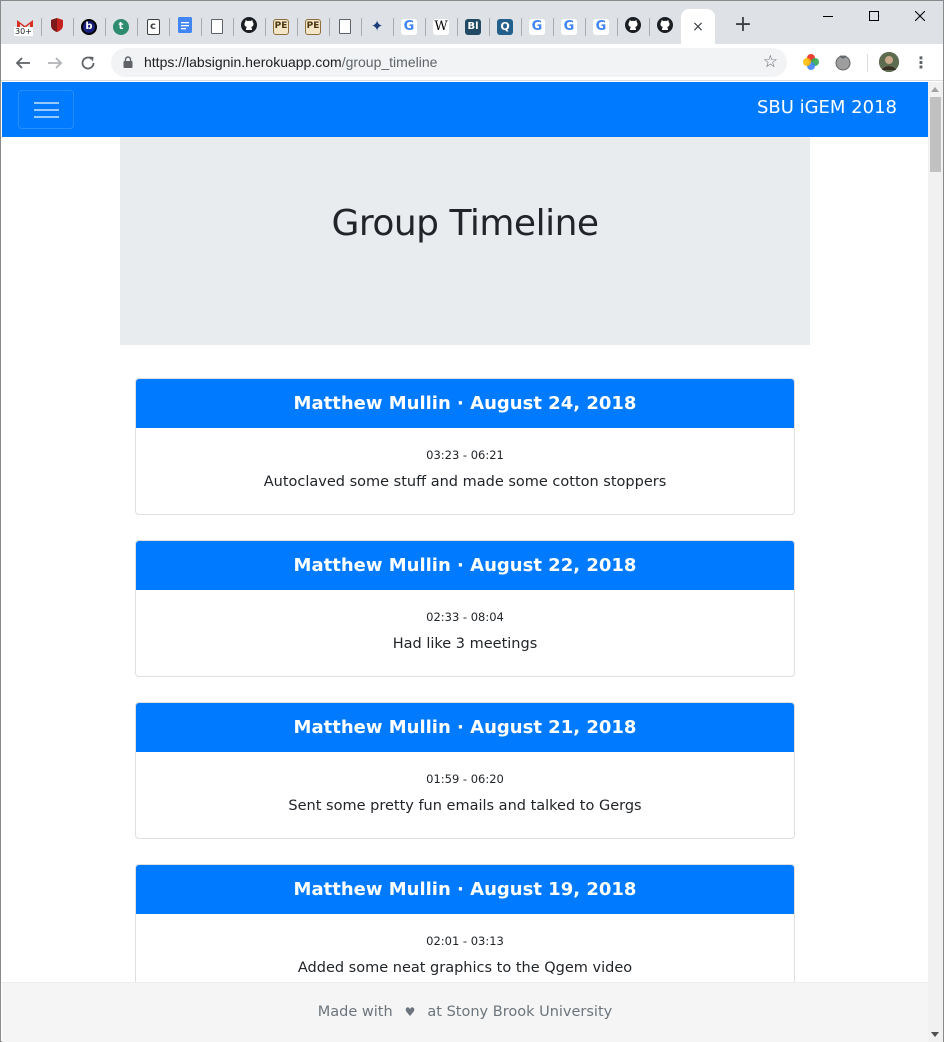 This screenshot has width=944, height=1042. I want to click on lock-icon, so click(128, 62).